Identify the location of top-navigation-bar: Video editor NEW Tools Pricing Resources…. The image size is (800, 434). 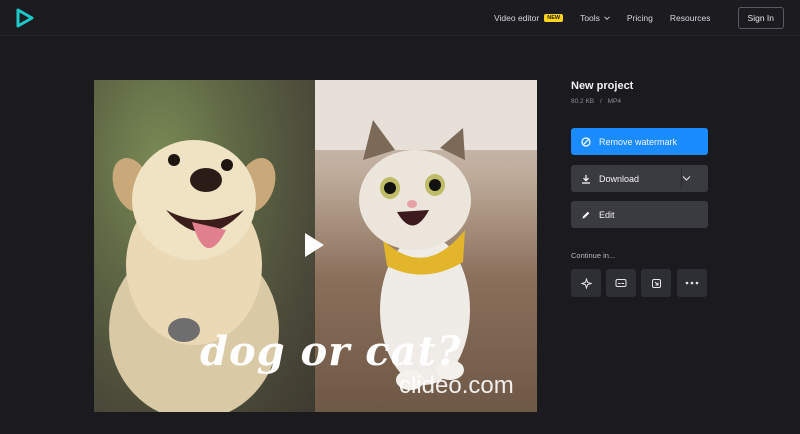
(400, 18).